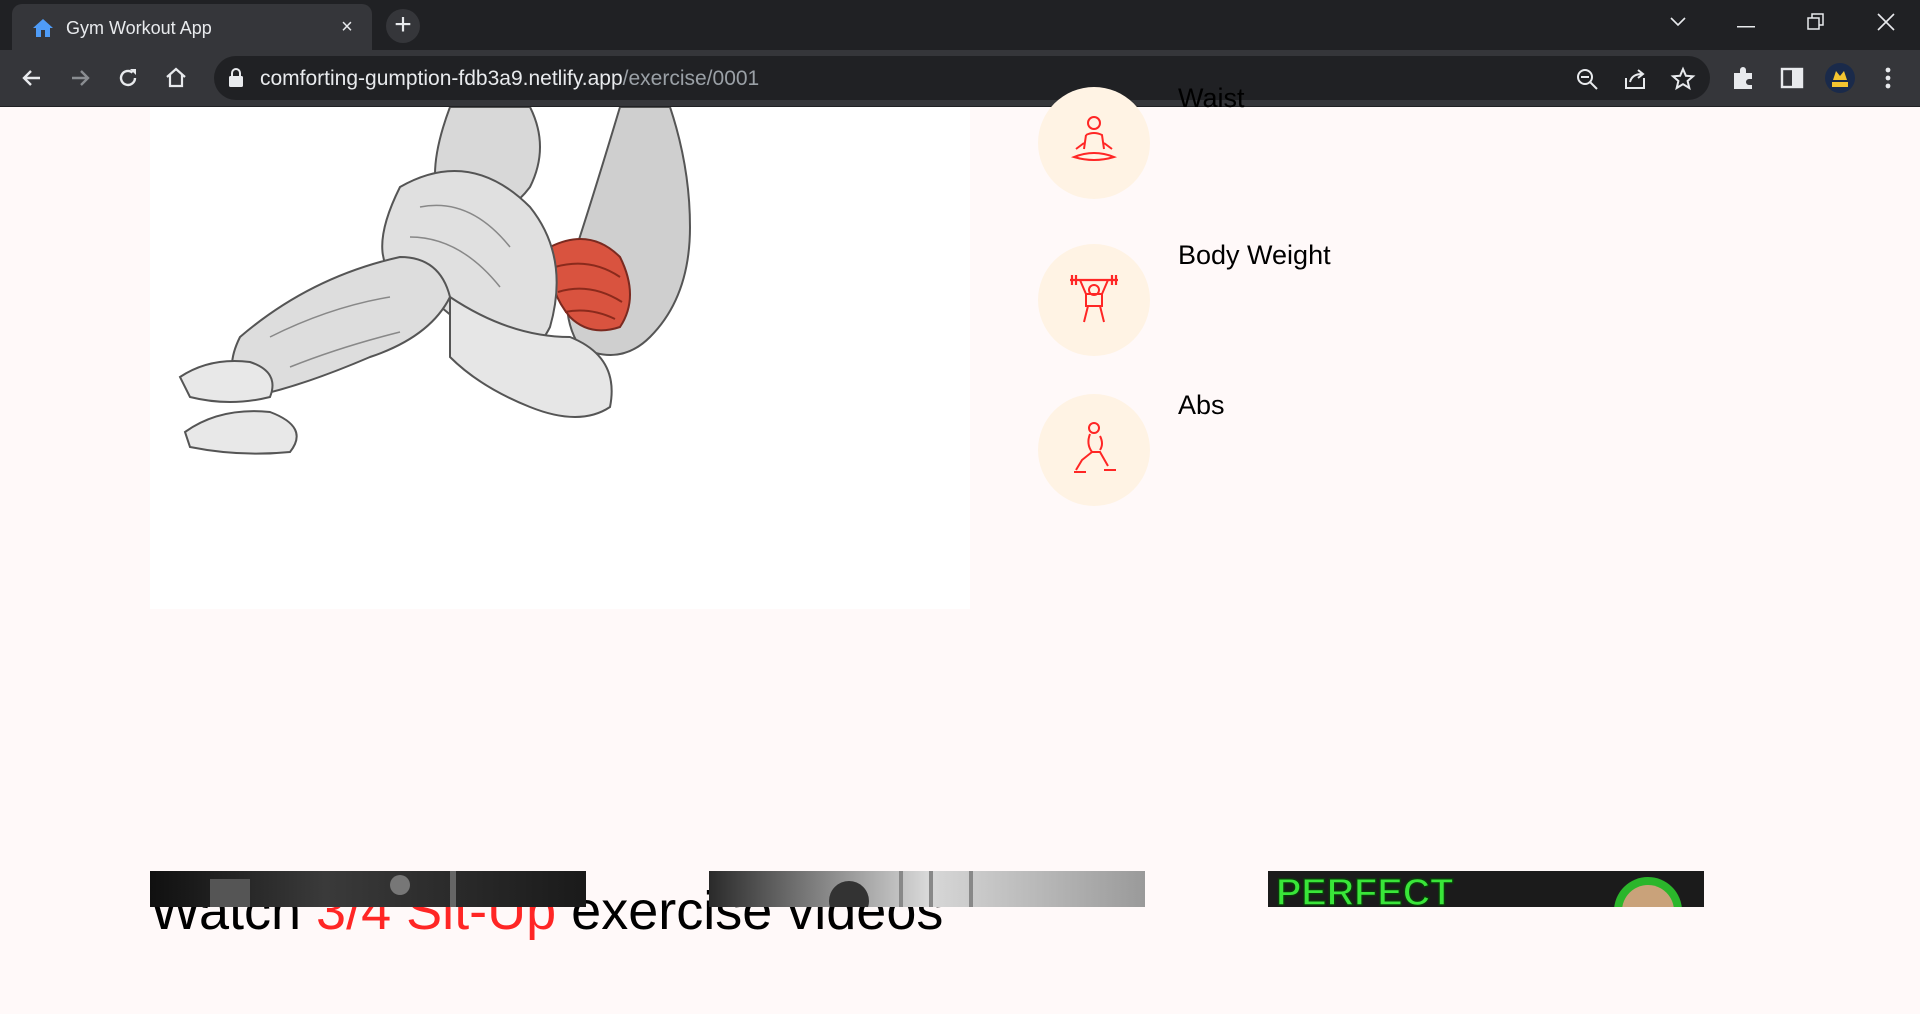 This screenshot has width=1920, height=1014. What do you see at coordinates (901, 889) in the screenshot?
I see `video-2-image` at bounding box center [901, 889].